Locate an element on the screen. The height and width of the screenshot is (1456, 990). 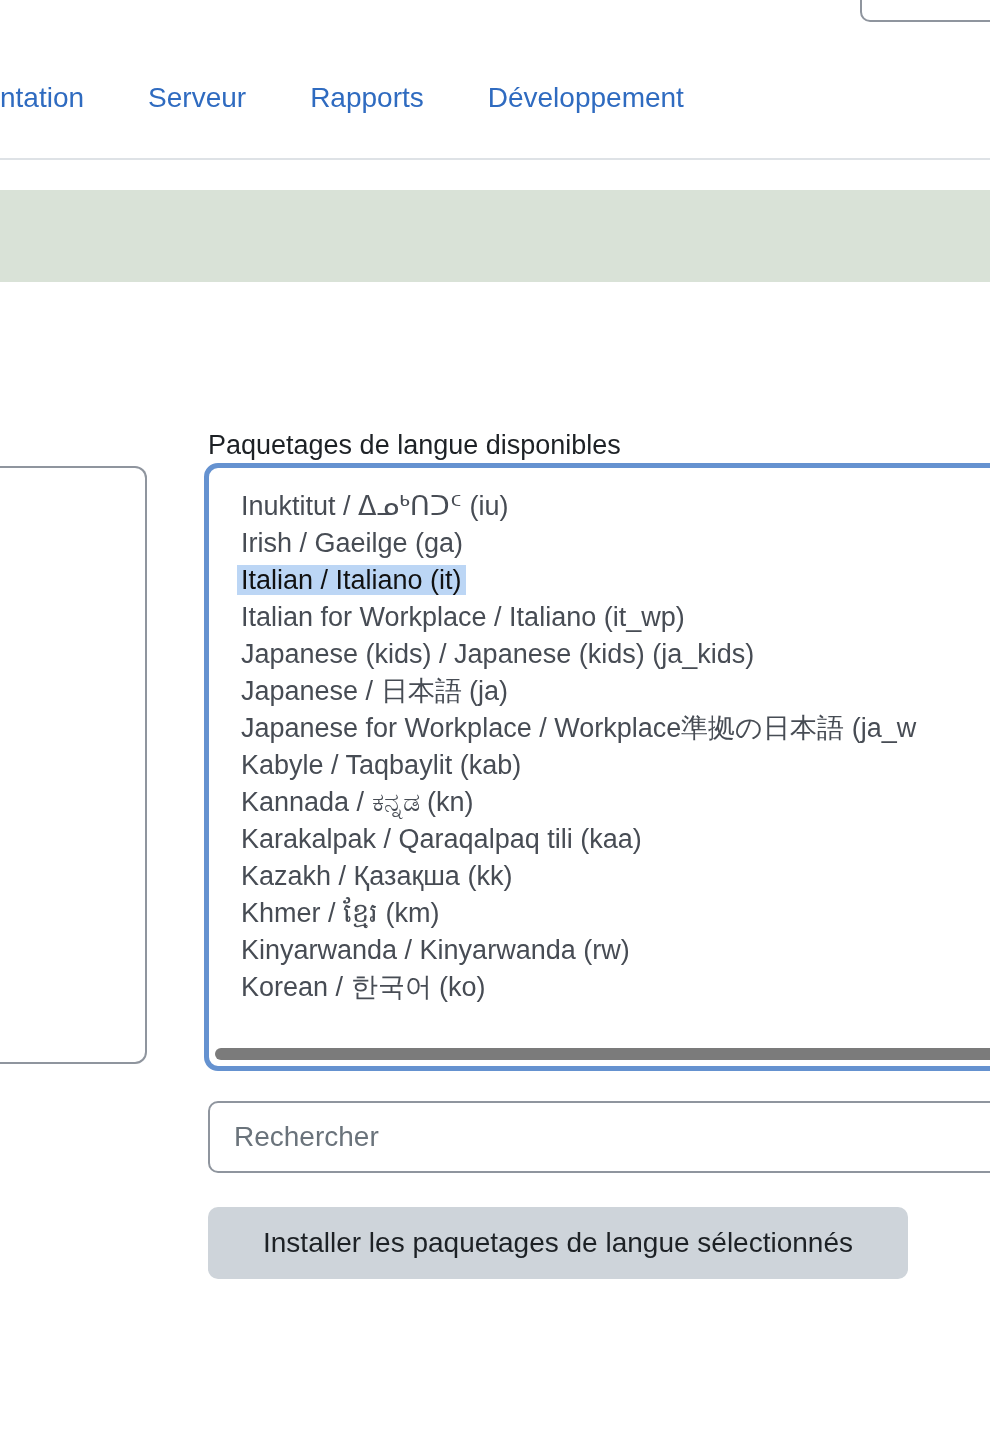
list-option: Kazakh / Қазақша (kk) is located at coordinates (377, 876).